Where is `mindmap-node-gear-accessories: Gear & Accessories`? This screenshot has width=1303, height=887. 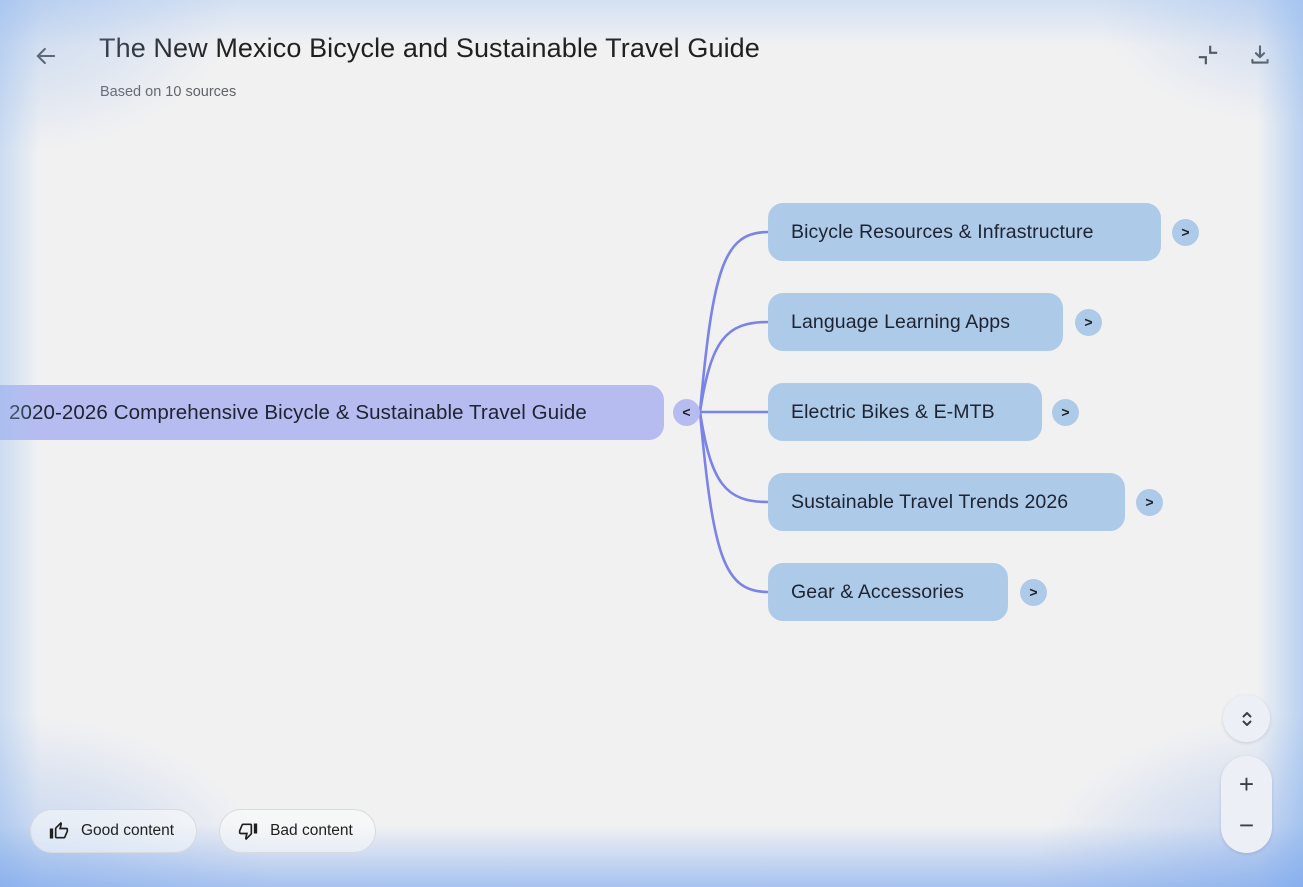 mindmap-node-gear-accessories: Gear & Accessories is located at coordinates (888, 592).